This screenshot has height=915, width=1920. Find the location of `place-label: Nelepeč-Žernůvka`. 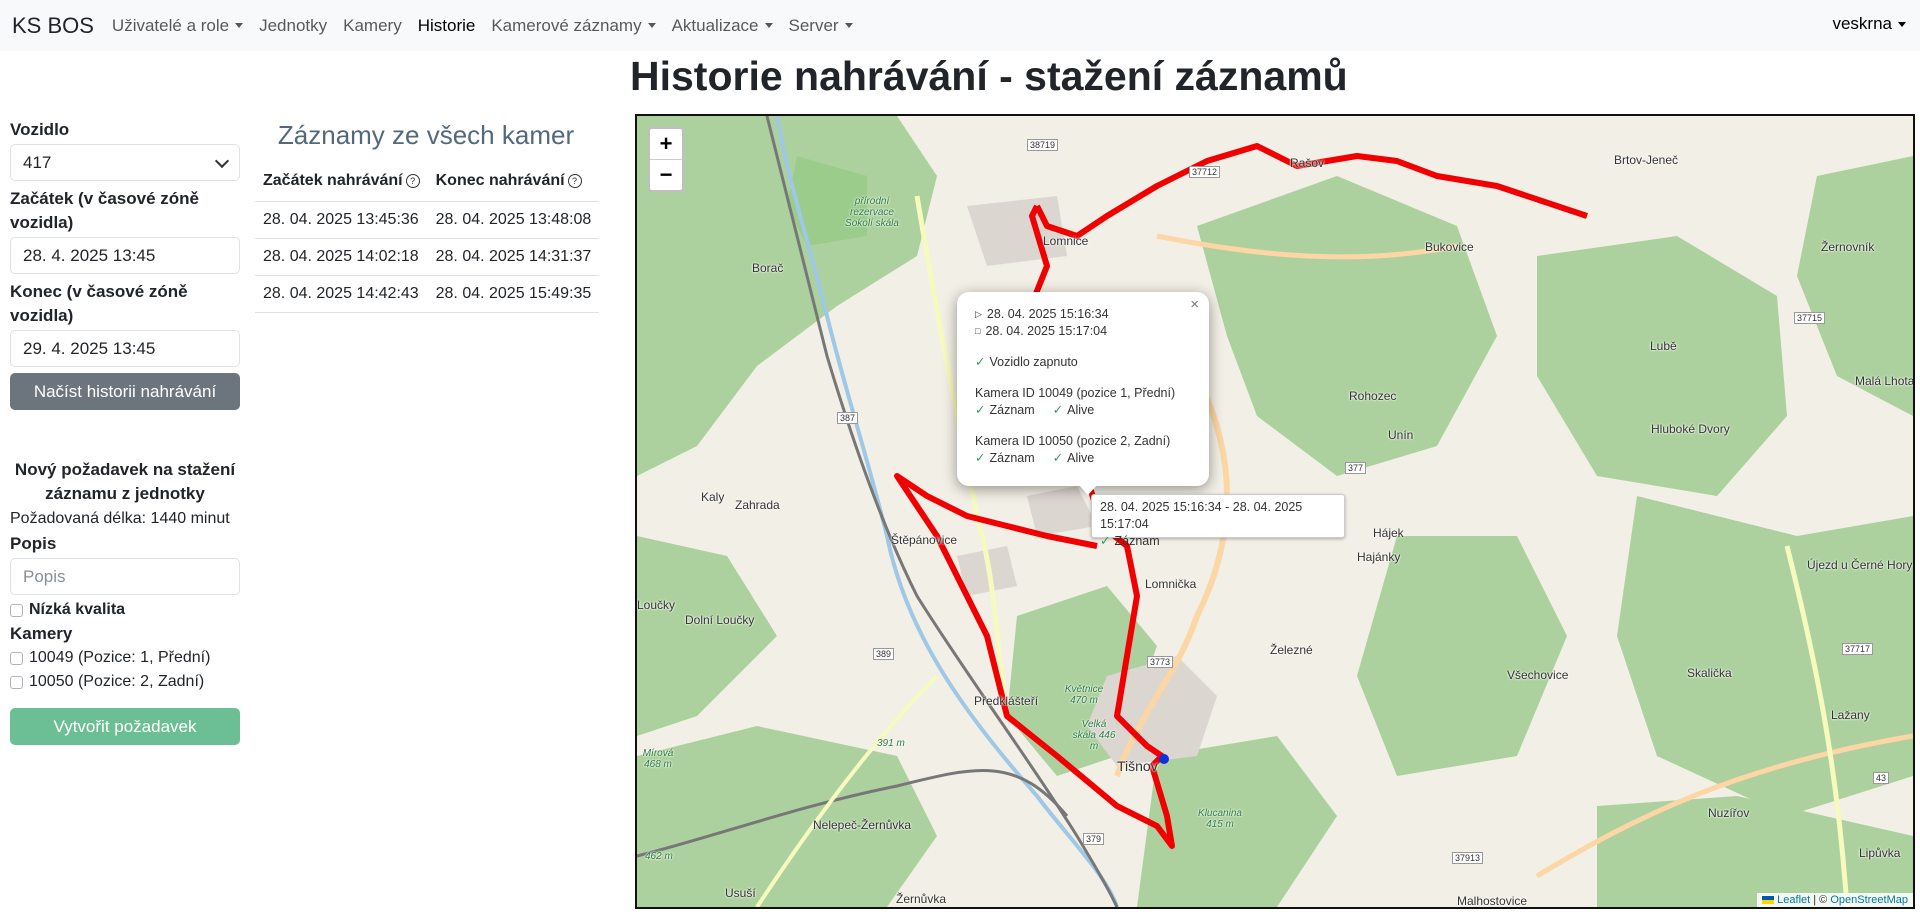

place-label: Nelepeč-Žernůvka is located at coordinates (862, 825).